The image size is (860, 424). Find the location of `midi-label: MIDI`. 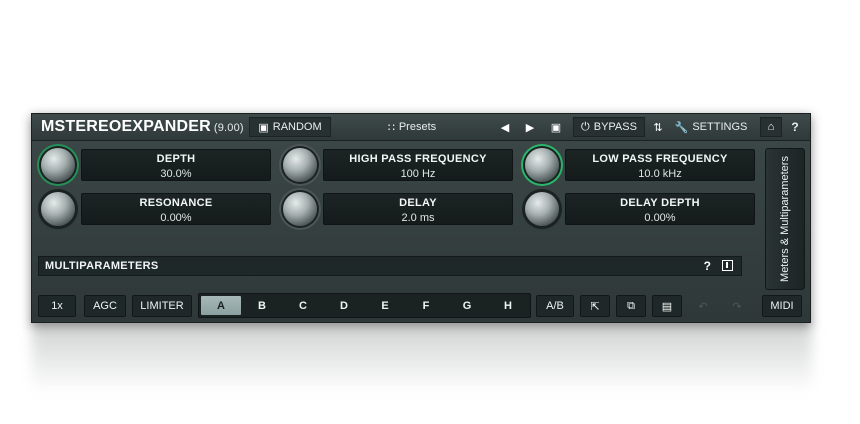

midi-label: MIDI is located at coordinates (782, 306).